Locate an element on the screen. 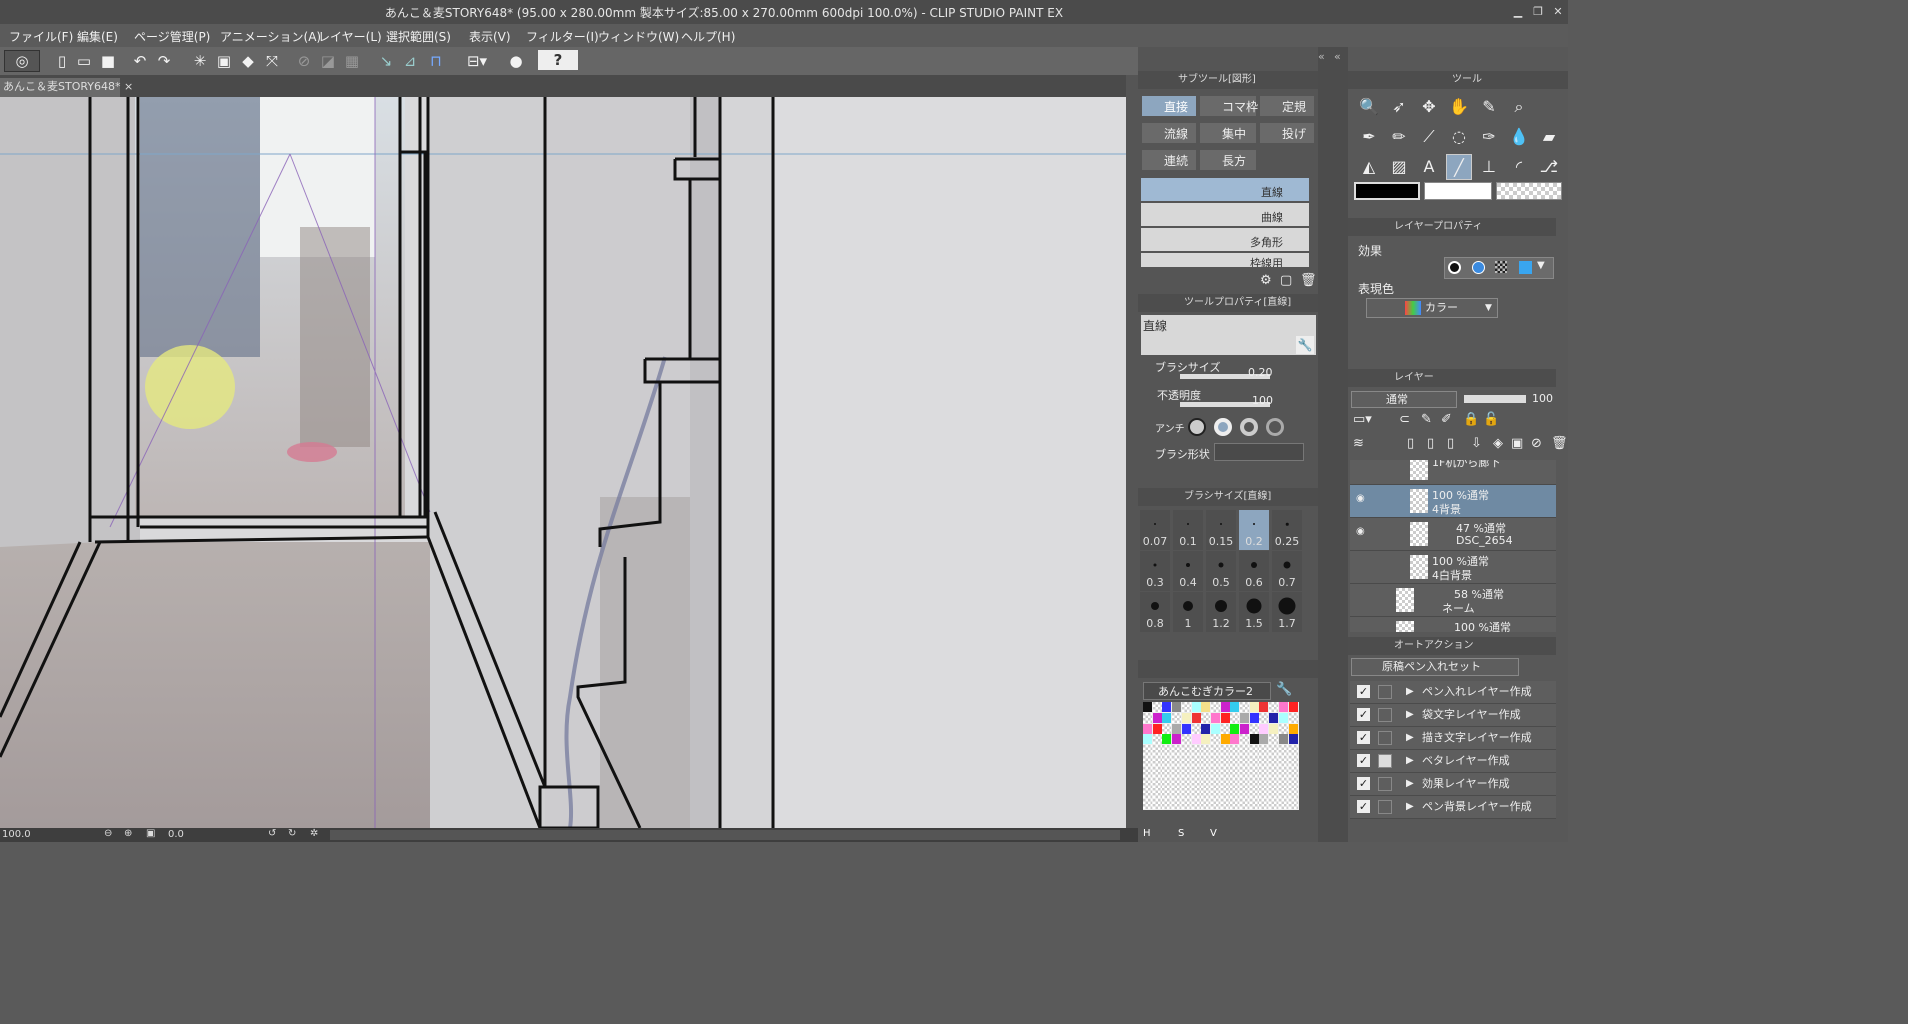 This screenshot has height=1024, width=1908. subtool-group-direct: 直接 is located at coordinates (1169, 106).